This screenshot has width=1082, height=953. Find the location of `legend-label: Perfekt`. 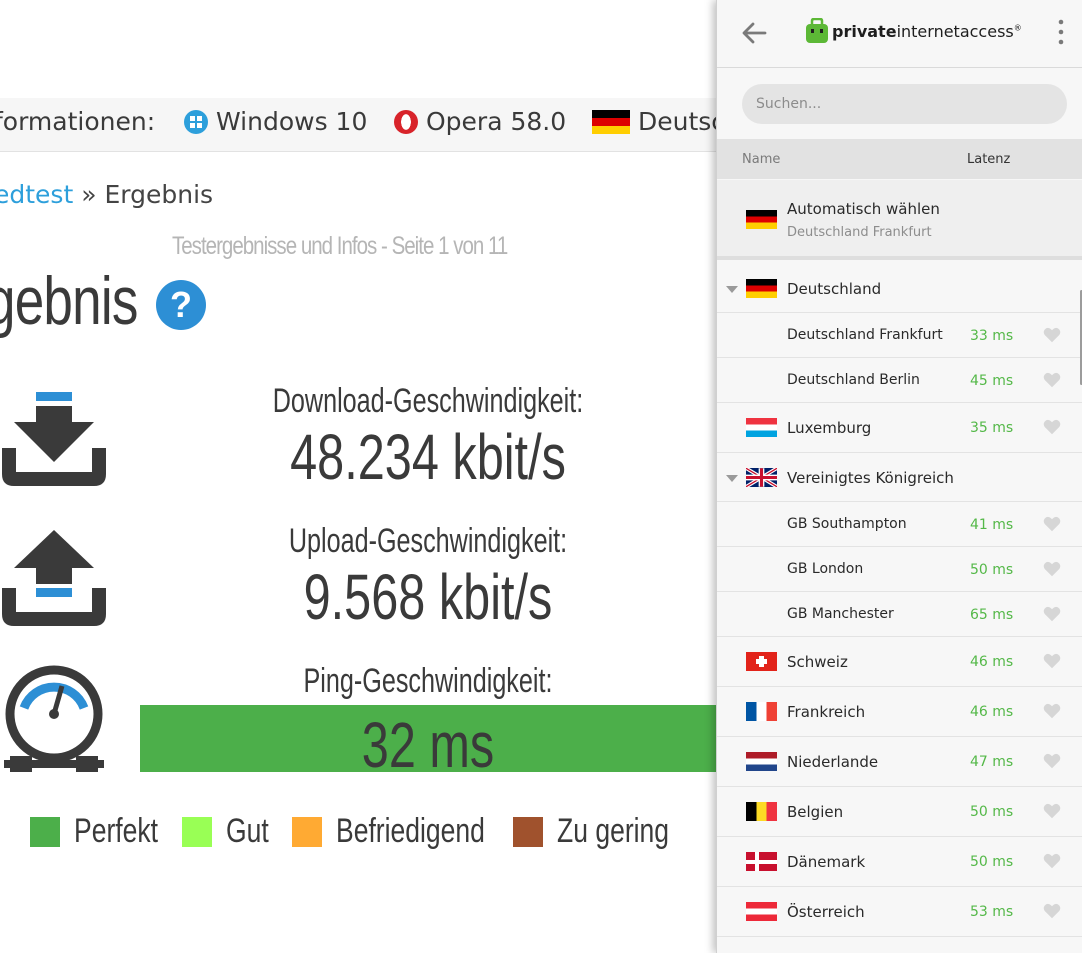

legend-label: Perfekt is located at coordinates (116, 831).